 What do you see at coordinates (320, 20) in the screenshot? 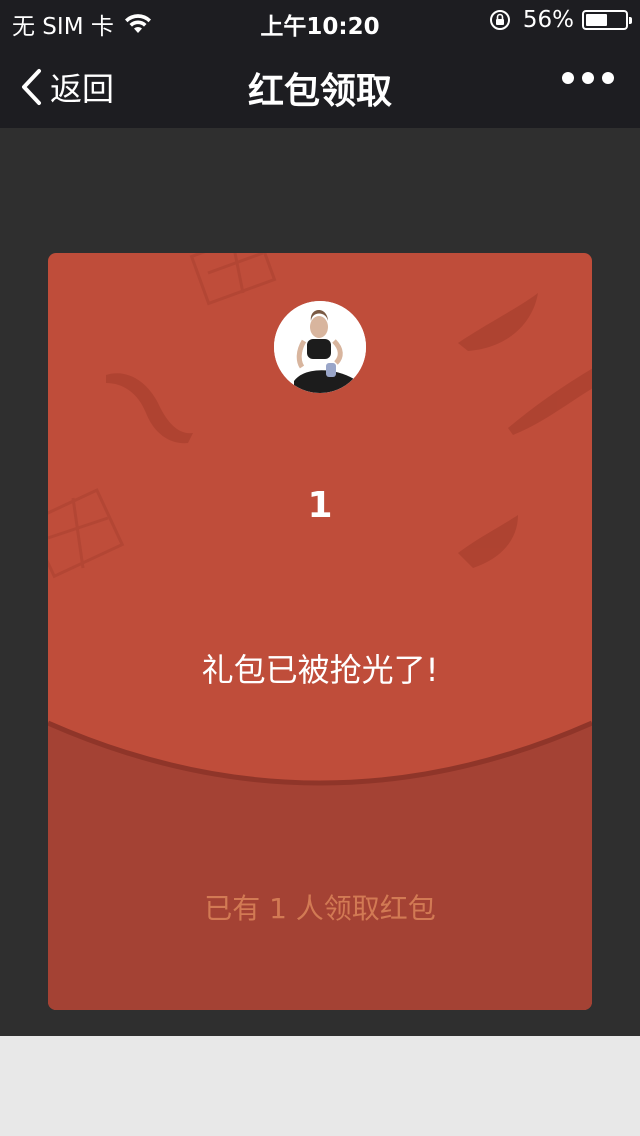
I see `status-bar: 无 SIM 卡 上午10:20 56%` at bounding box center [320, 20].